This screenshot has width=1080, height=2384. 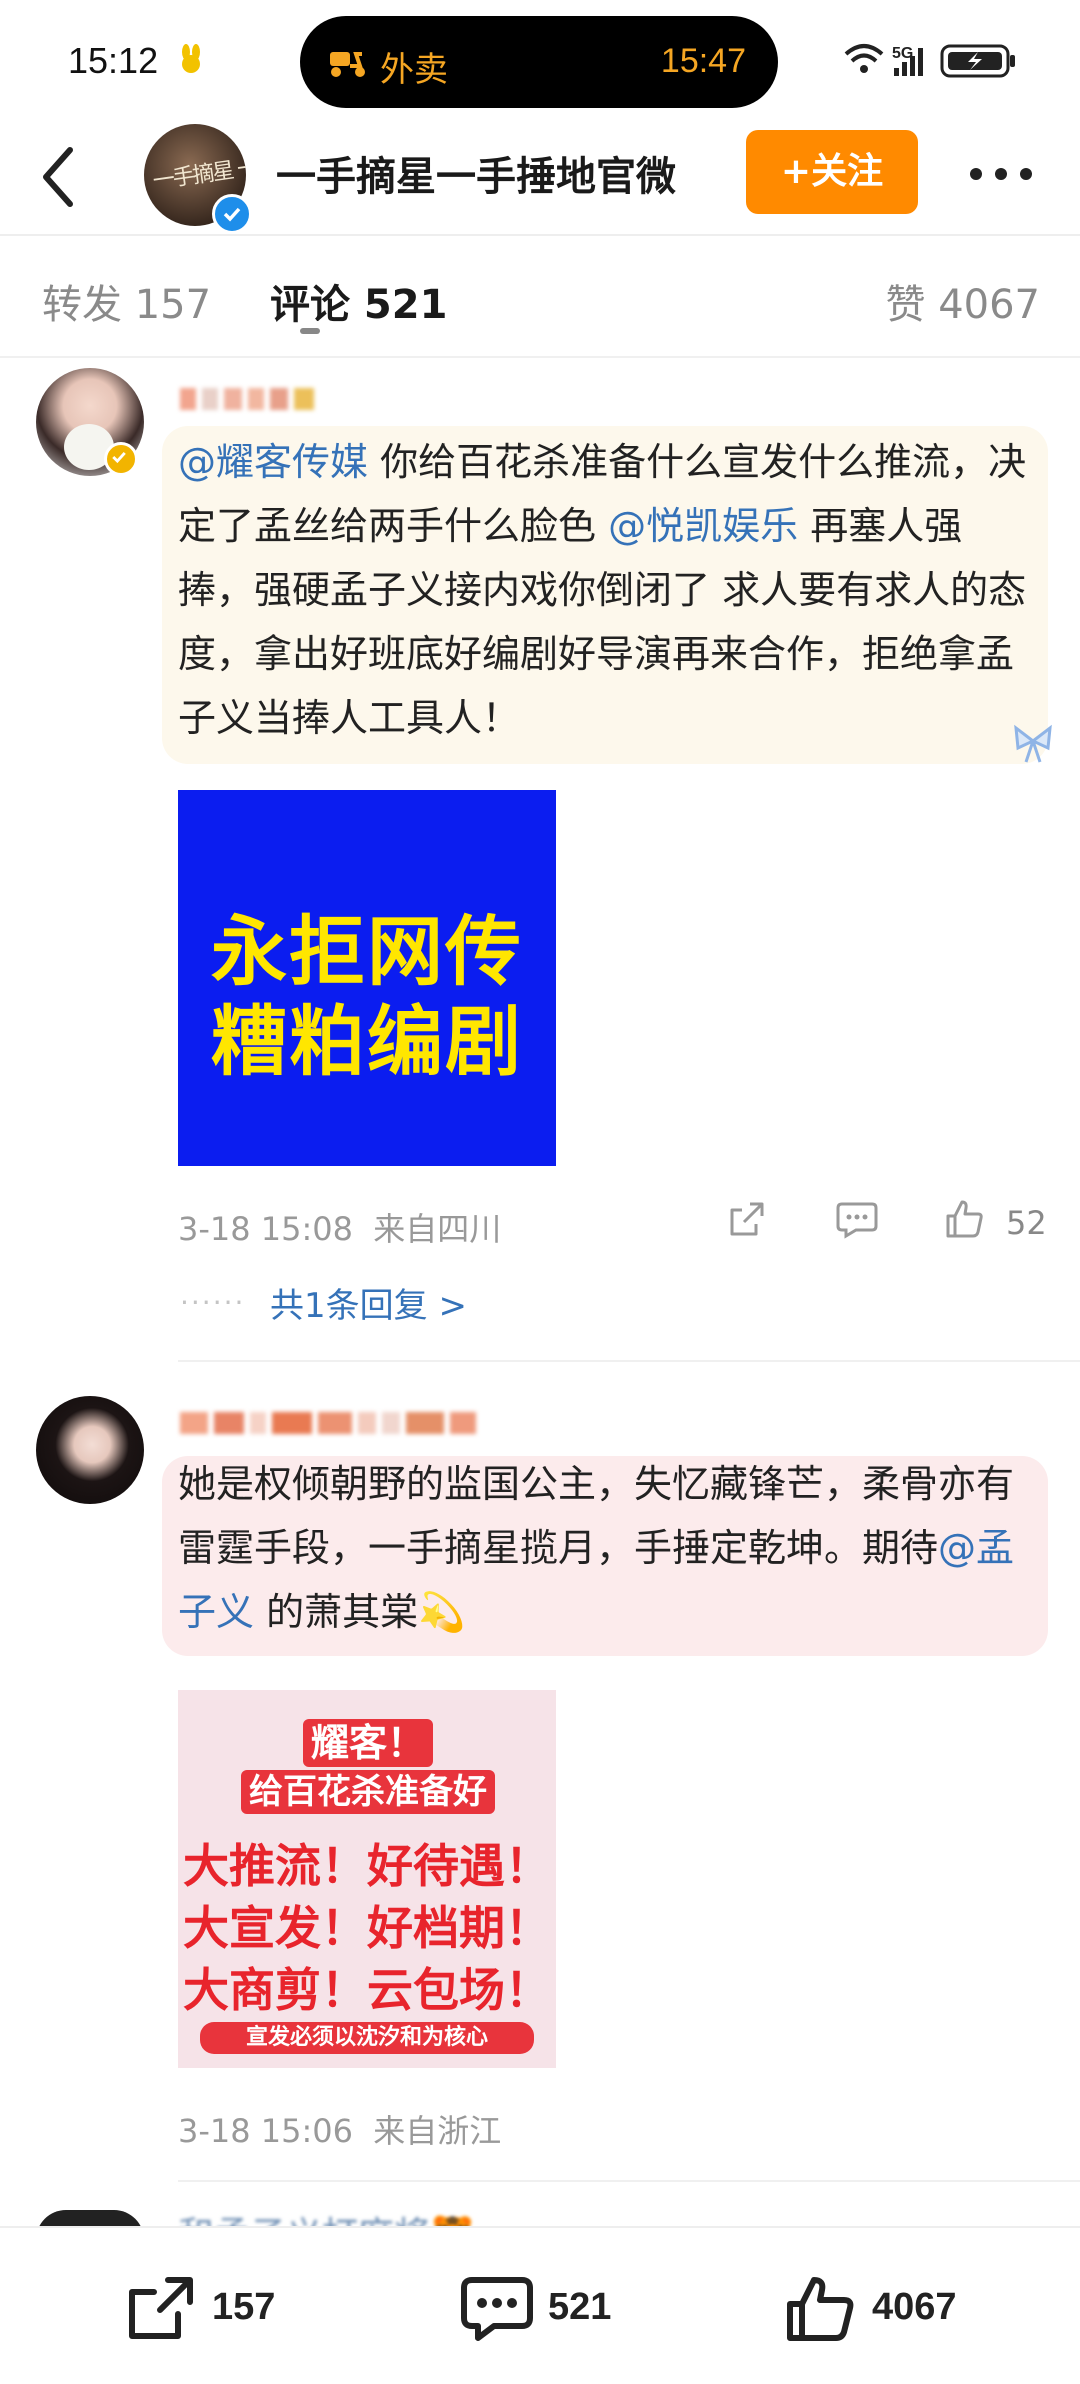 I want to click on comment-time: 3-18 15:06, so click(x=266, y=2131).